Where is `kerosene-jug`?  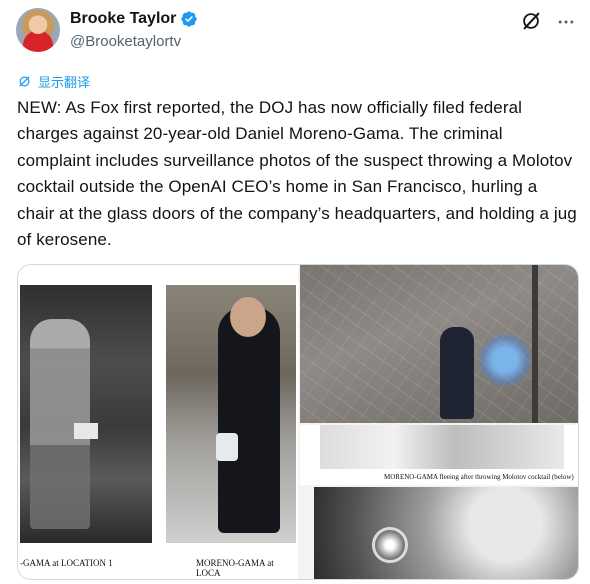 kerosene-jug is located at coordinates (227, 447).